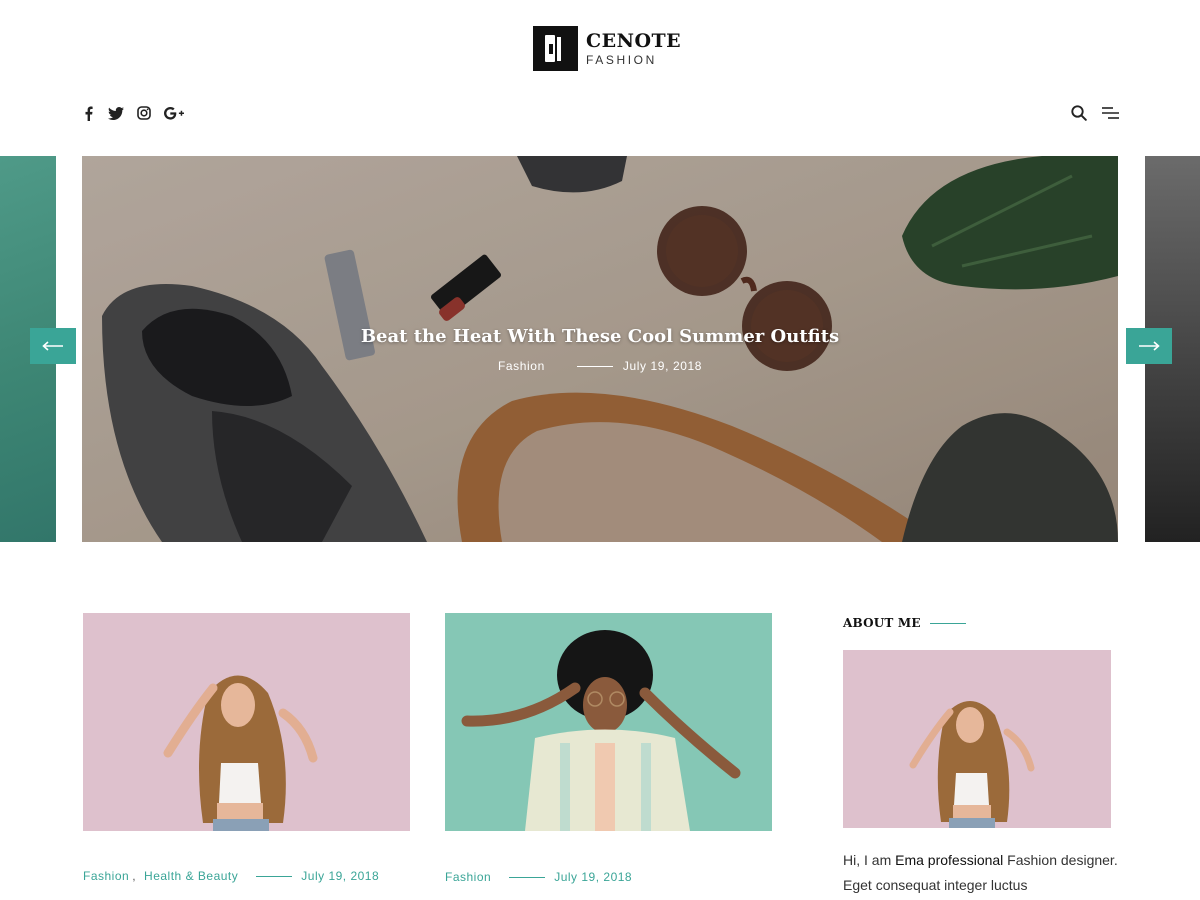 Image resolution: width=1200 pixels, height=900 pixels. What do you see at coordinates (555, 48) in the screenshot?
I see `logo-mark-icon` at bounding box center [555, 48].